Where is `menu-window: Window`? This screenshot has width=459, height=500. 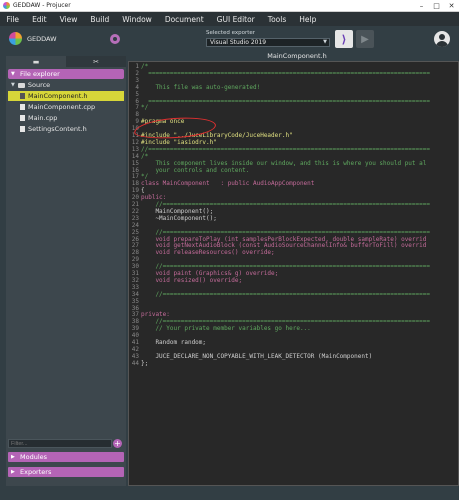 menu-window: Window is located at coordinates (137, 19).